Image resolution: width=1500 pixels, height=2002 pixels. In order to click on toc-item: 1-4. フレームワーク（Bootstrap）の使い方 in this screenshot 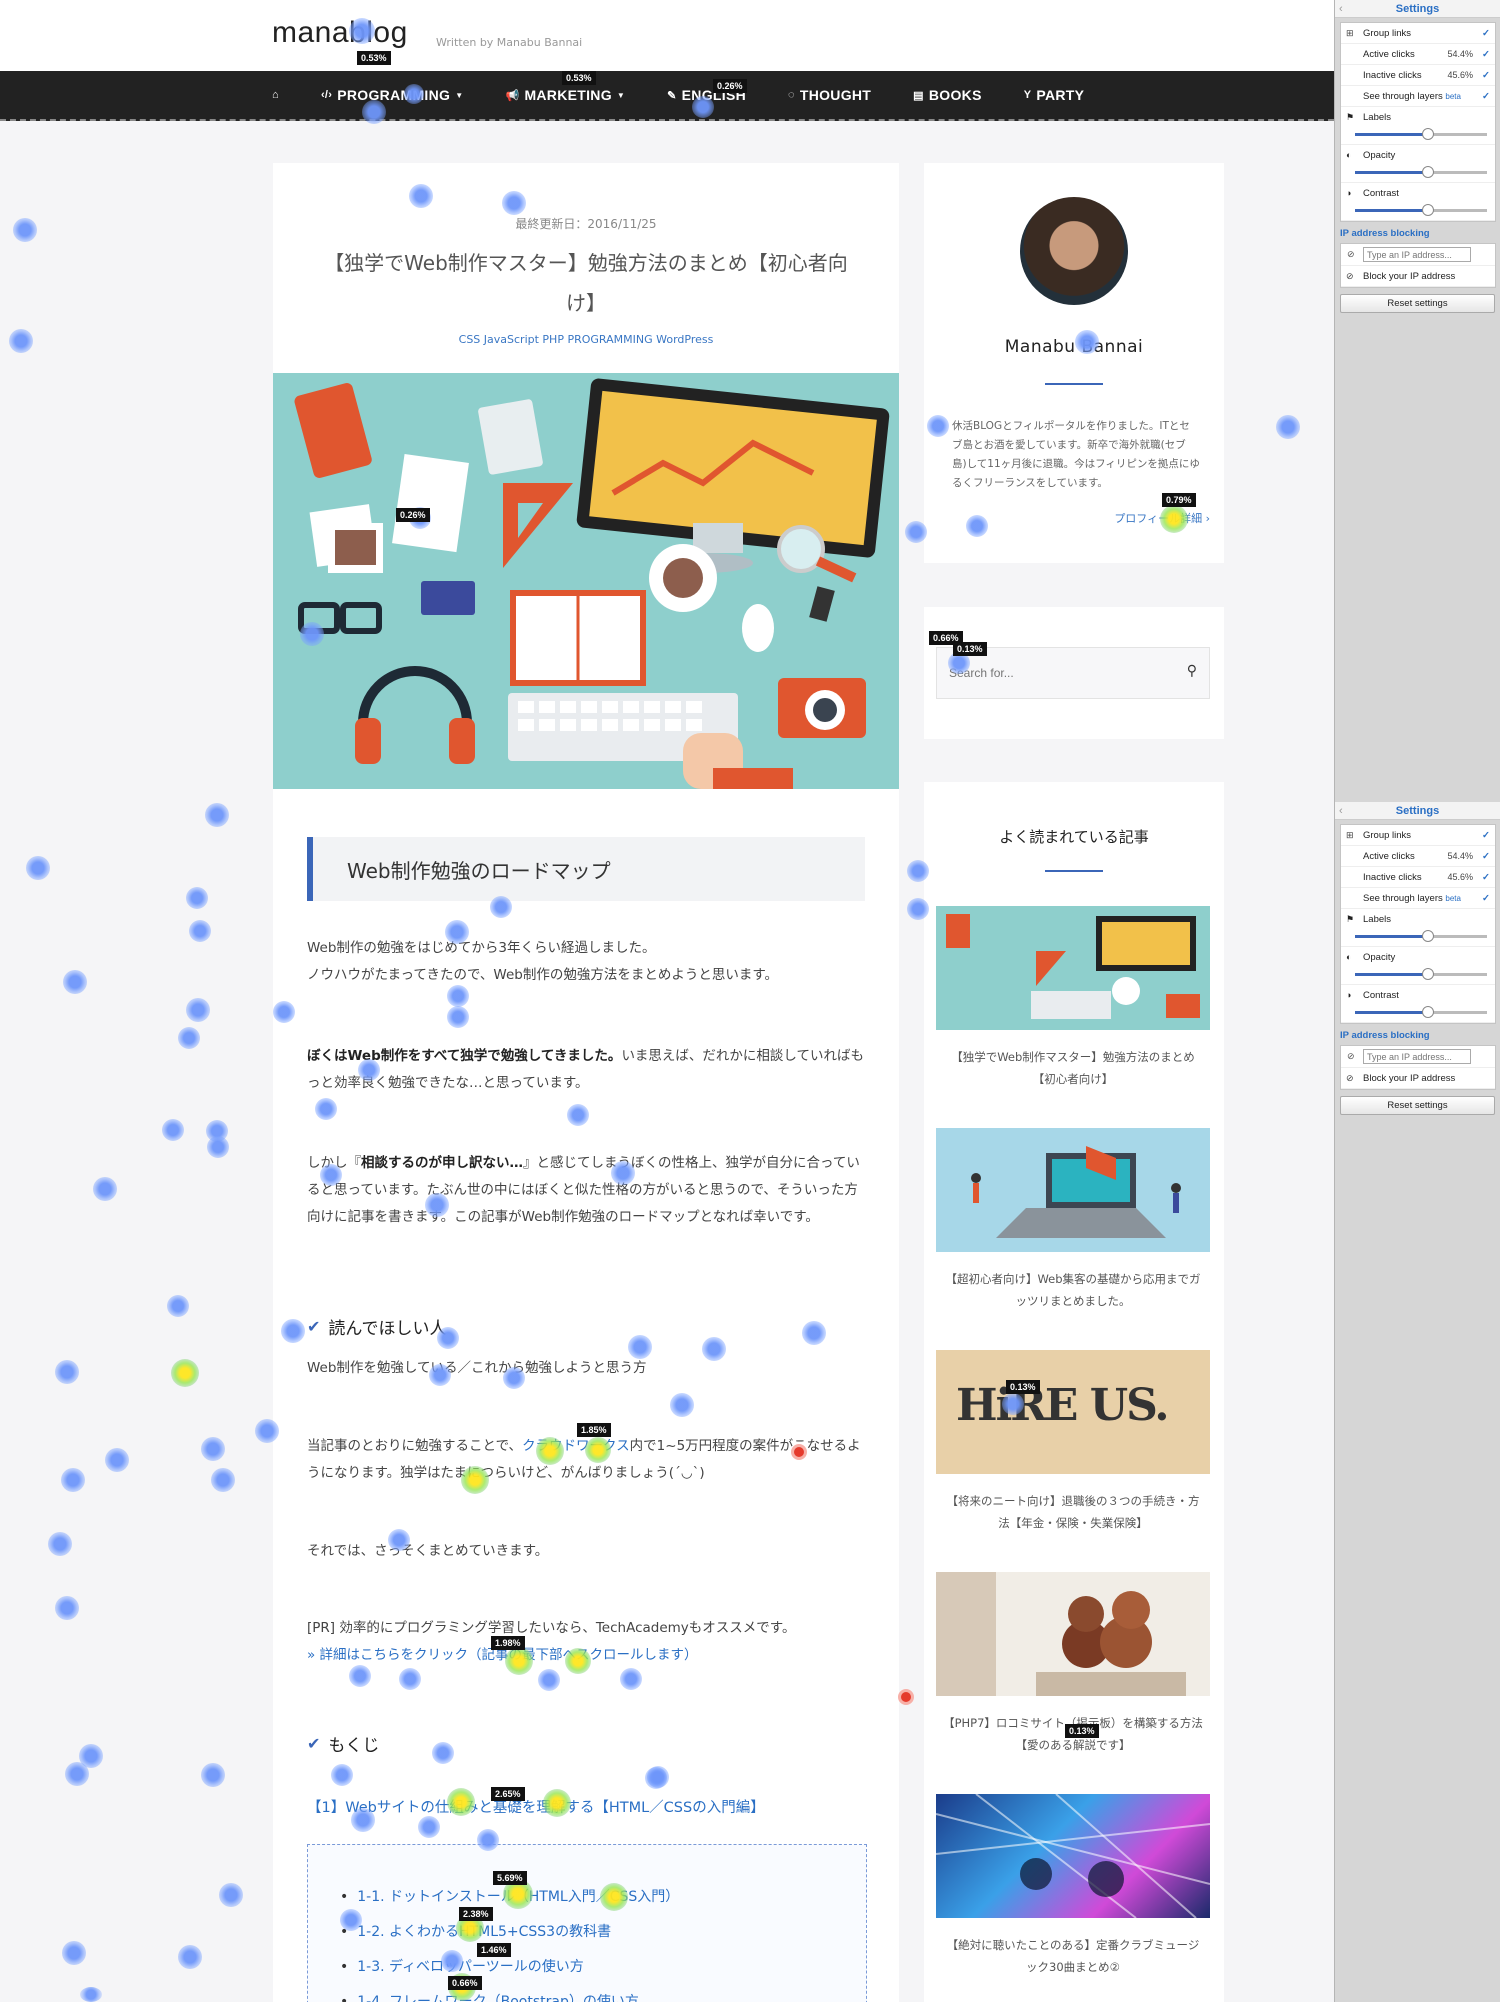, I will do `click(489, 1996)`.